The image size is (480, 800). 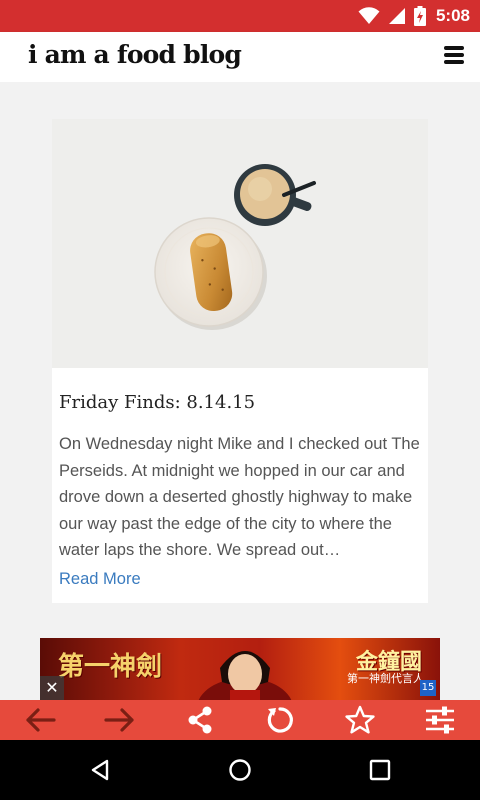 I want to click on recents-square-icon, so click(x=380, y=770).